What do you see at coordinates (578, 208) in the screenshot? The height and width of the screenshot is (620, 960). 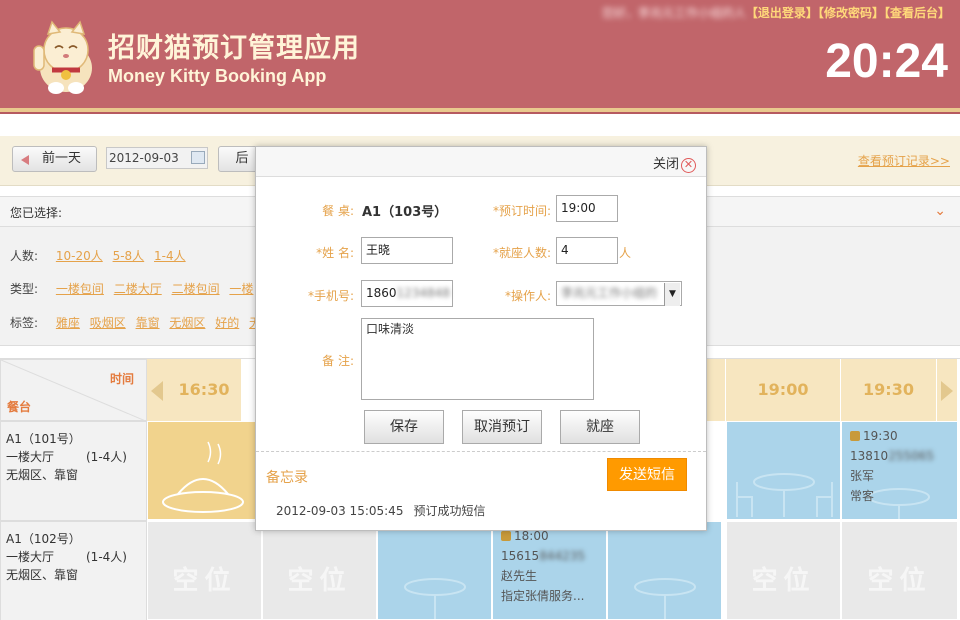 I see `booking-time-value: 19:00` at bounding box center [578, 208].